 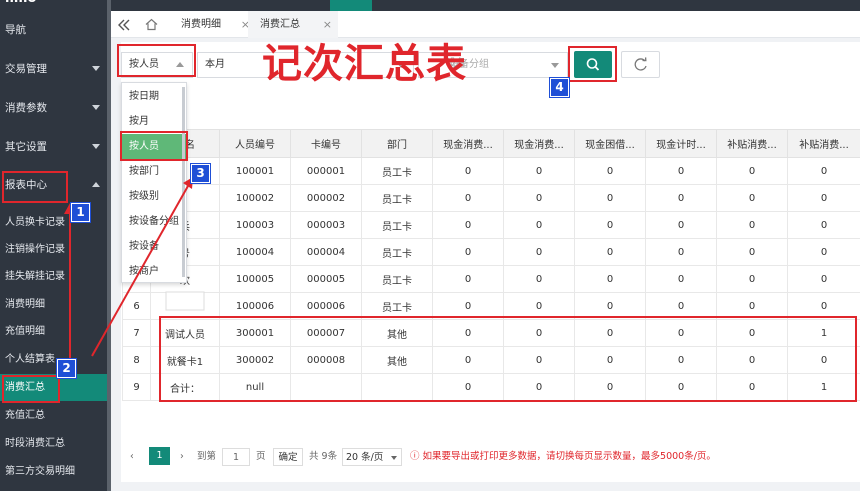 I want to click on annotation-marker-1: 1, so click(x=80, y=212).